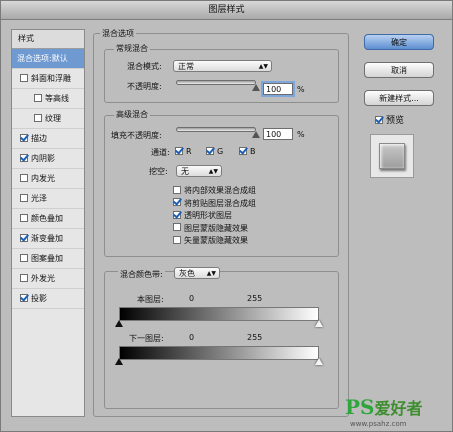  I want to click on style-item: 斜面和浮雕, so click(48, 79).